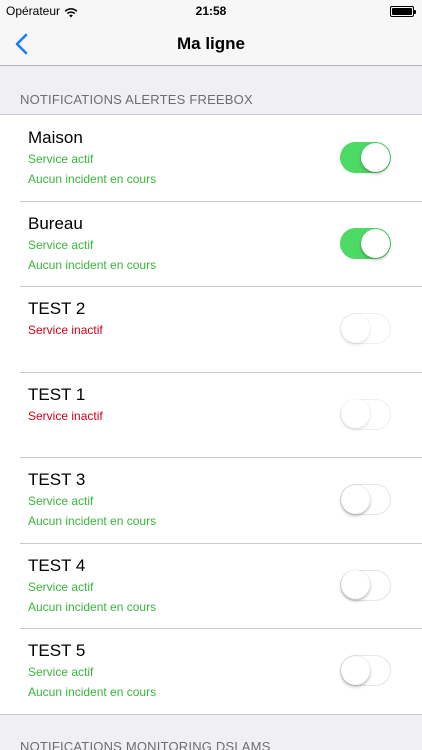 The image size is (422, 750). What do you see at coordinates (145, 744) in the screenshot?
I see `section-header-monitoring: NOTIFICATIONS MONITORING DSLAMS` at bounding box center [145, 744].